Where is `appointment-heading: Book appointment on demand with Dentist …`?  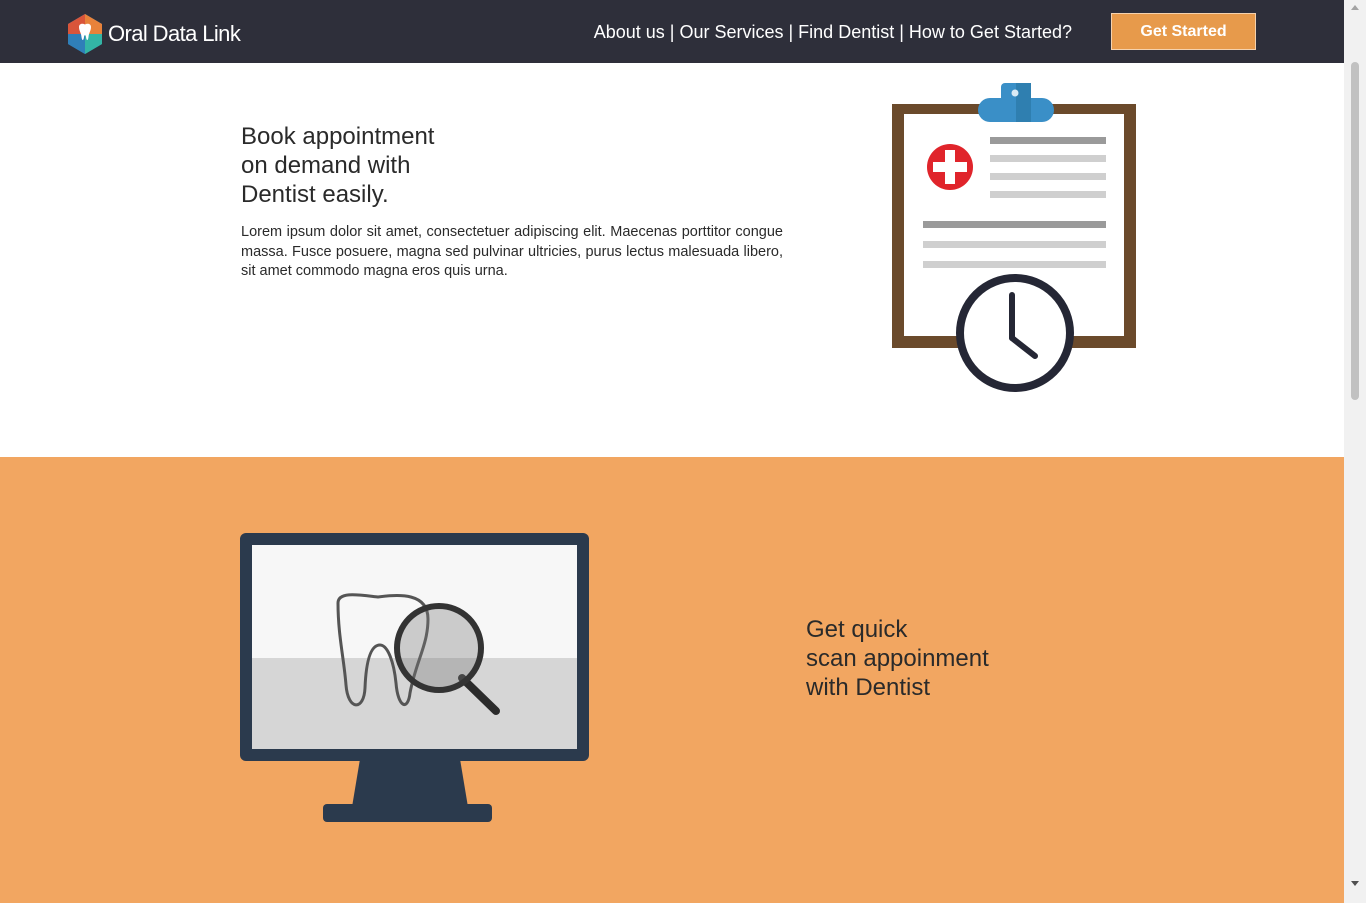
appointment-heading: Book appointment on demand with Dentist … is located at coordinates (401, 165).